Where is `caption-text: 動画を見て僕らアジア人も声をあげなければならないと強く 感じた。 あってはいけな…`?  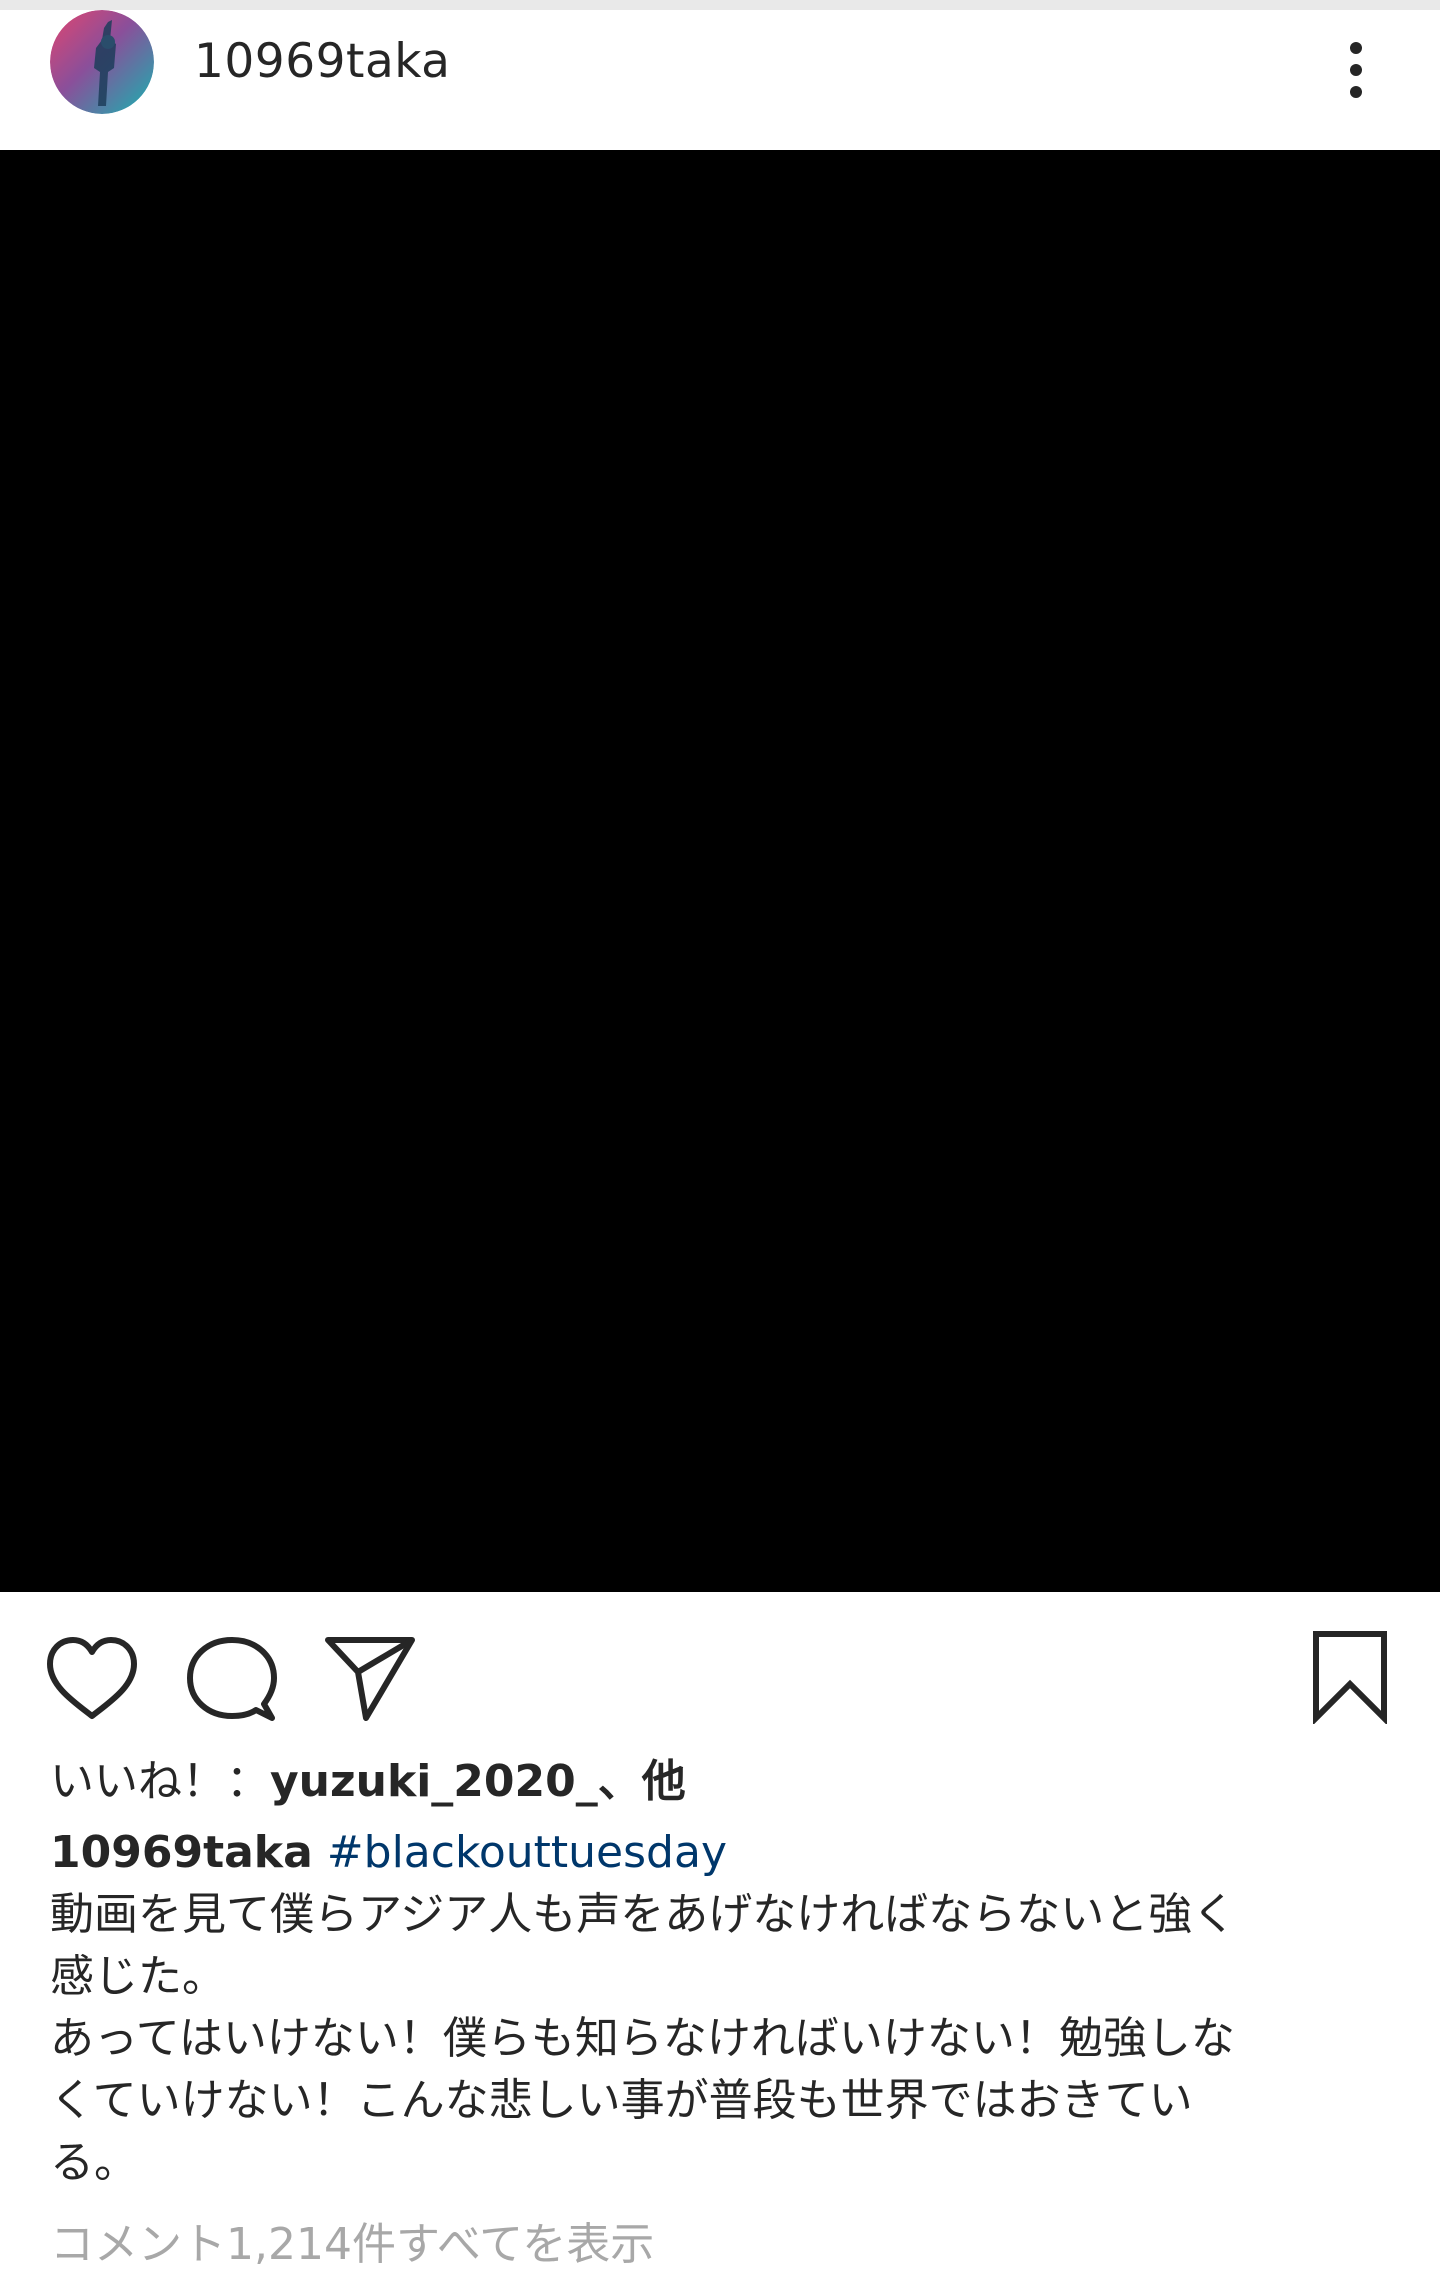 caption-text: 動画を見て僕らアジア人も声をあげなければならないと強く 感じた。 あってはいけな… is located at coordinates (643, 2038).